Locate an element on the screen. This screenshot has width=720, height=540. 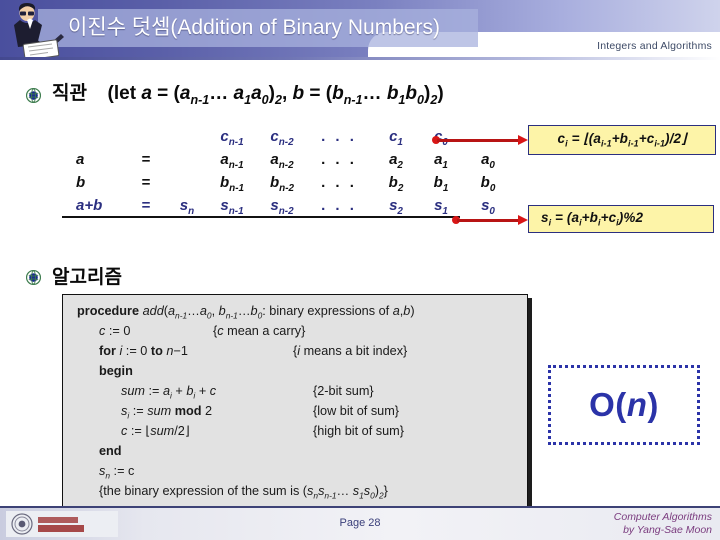
table-cell: b0 is located at coordinates (488, 184).